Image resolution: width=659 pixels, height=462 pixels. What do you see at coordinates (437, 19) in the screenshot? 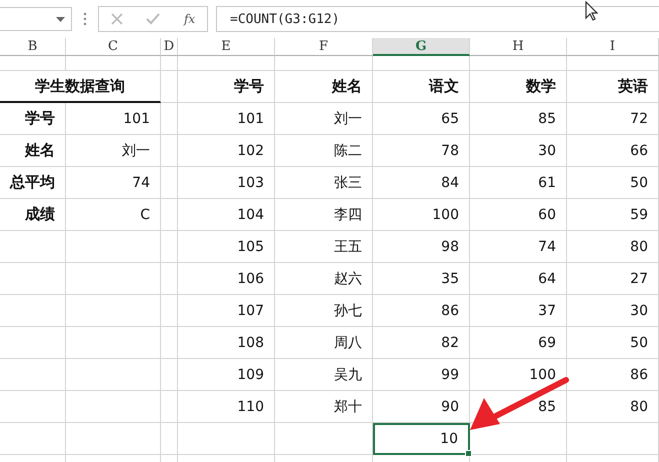
I see `formula-field: =COUNT(G3:G12)` at bounding box center [437, 19].